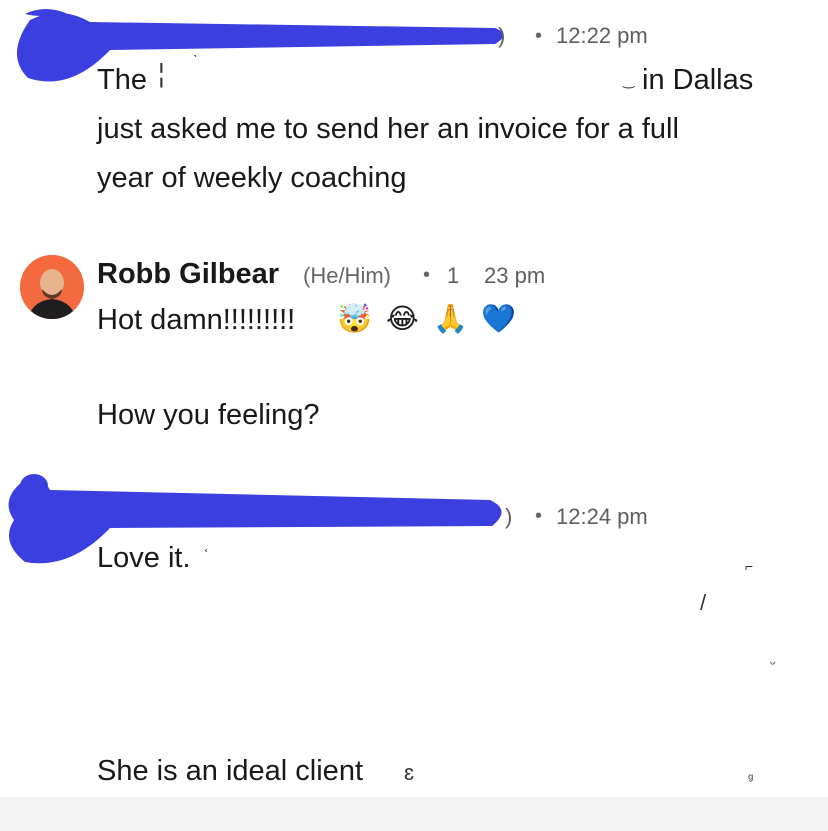 This screenshot has height=831, width=828. I want to click on exploding-head-emoji-icon: 🤯, so click(354, 318).